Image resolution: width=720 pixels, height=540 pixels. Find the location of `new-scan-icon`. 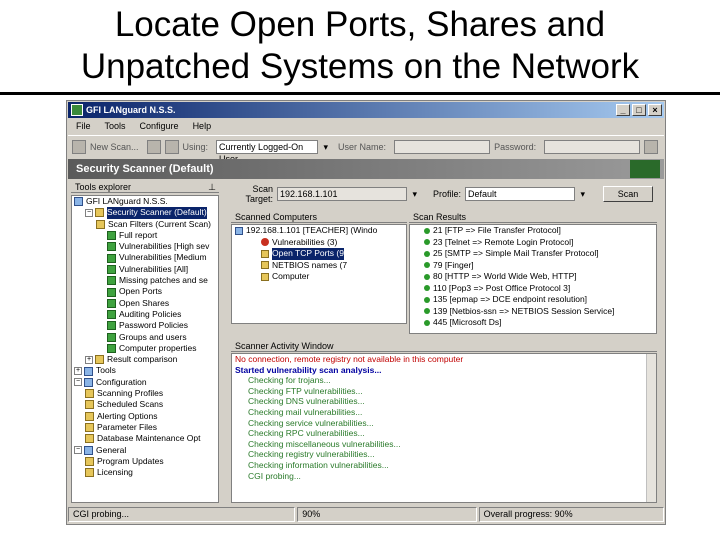

new-scan-icon is located at coordinates (79, 146).